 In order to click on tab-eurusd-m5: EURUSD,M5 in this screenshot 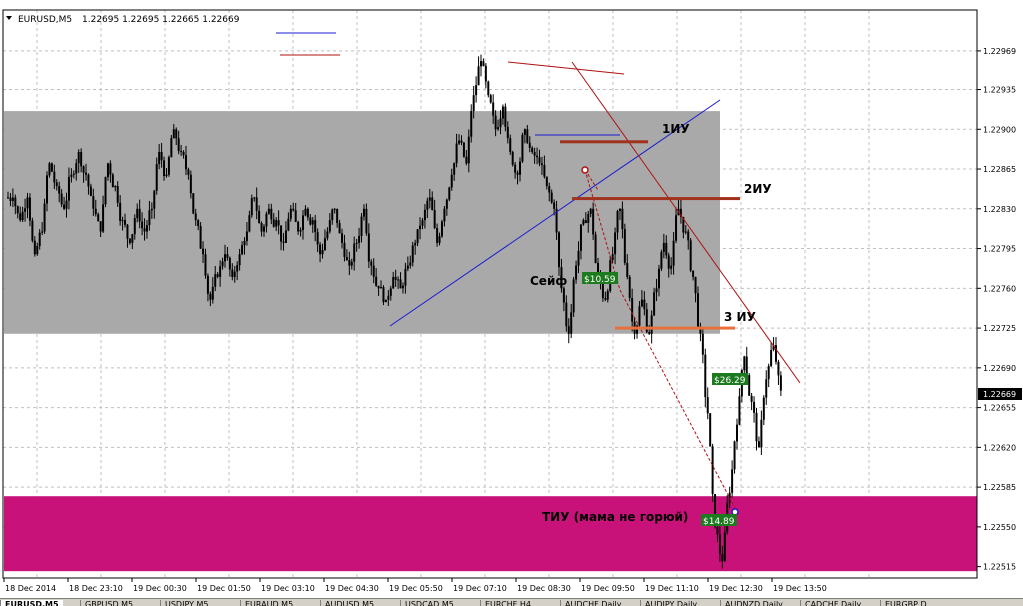, I will do `click(31, 603)`.